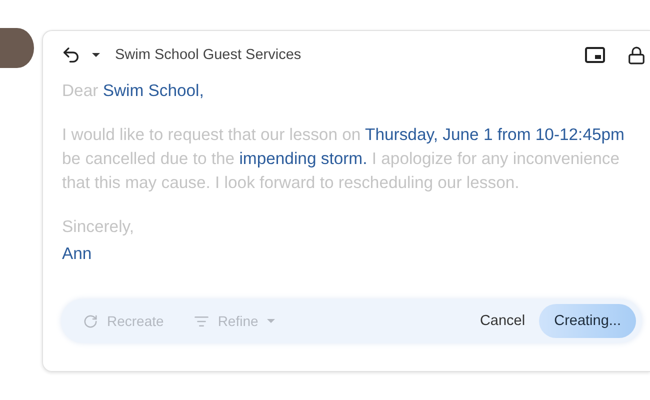 The image size is (650, 400). Describe the element at coordinates (636, 55) in the screenshot. I see `lock-icon` at that location.